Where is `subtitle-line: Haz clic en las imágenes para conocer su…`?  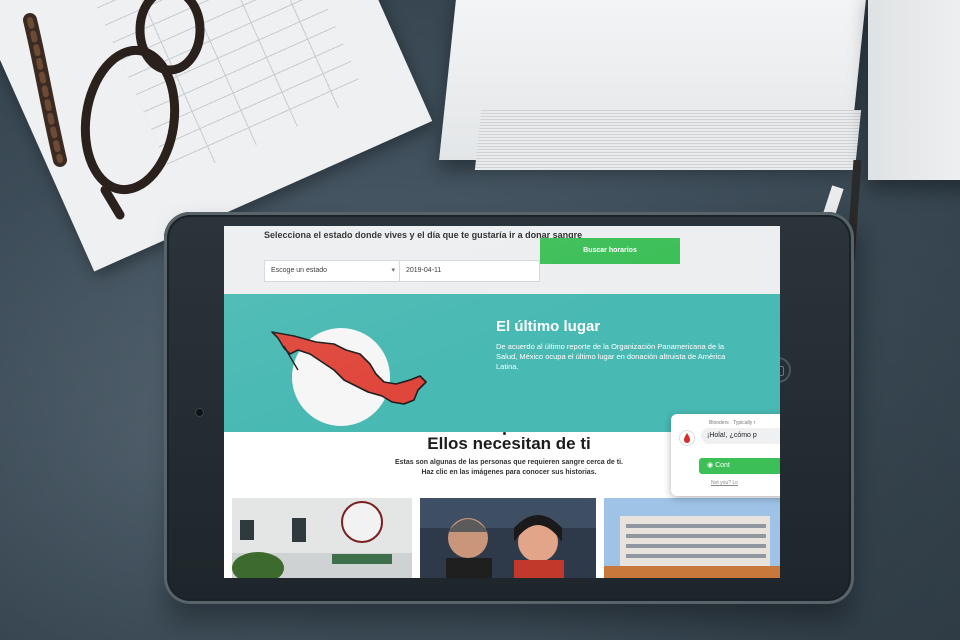
subtitle-line: Haz clic en las imágenes para conocer su… is located at coordinates (509, 472).